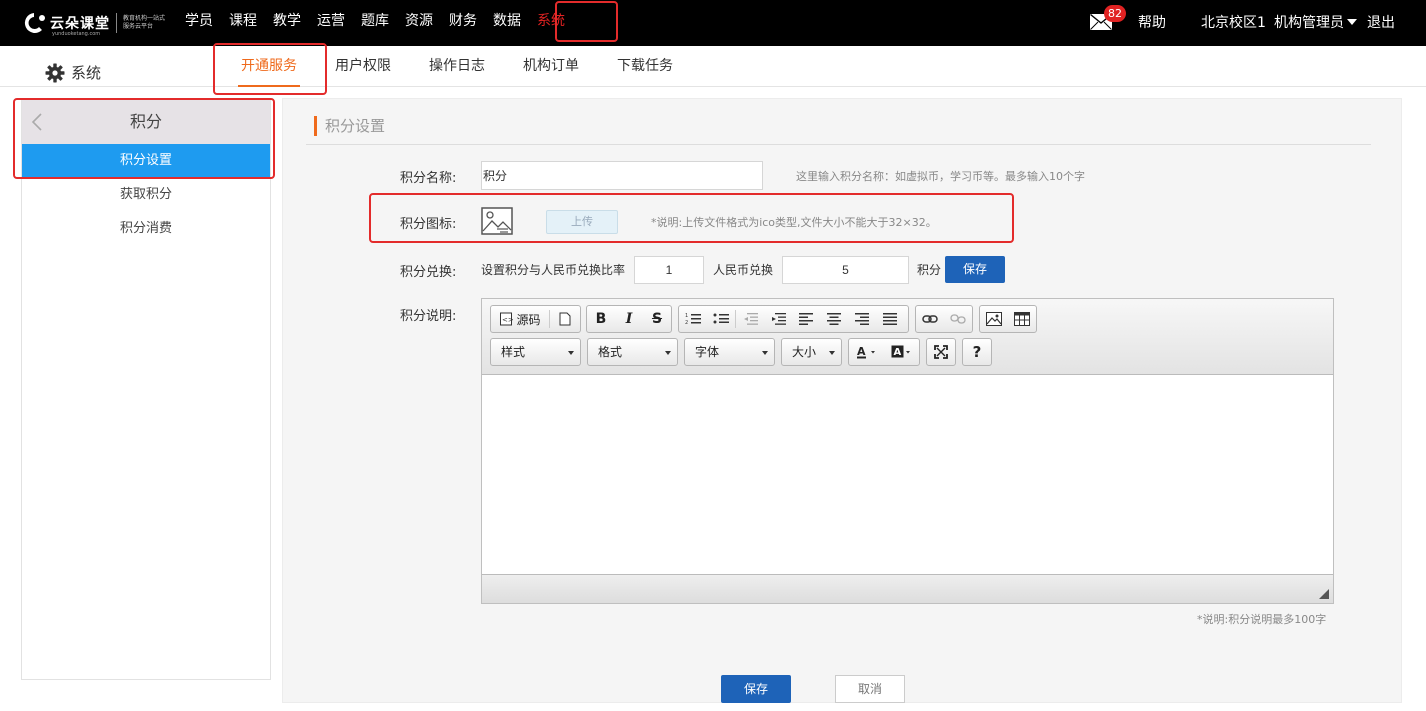  What do you see at coordinates (657, 319) in the screenshot?
I see `strikethrough-icon: S` at bounding box center [657, 319].